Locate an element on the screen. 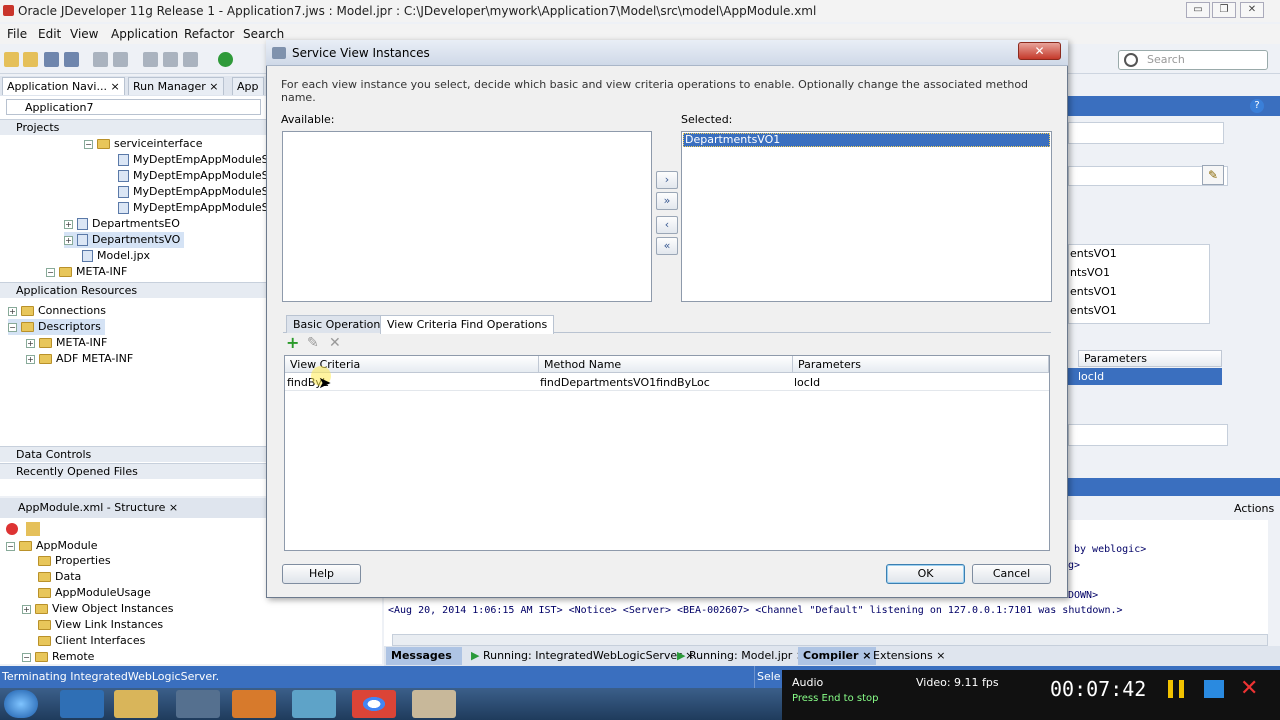 The width and height of the screenshot is (1280, 720). start-button-icon is located at coordinates (21, 704).